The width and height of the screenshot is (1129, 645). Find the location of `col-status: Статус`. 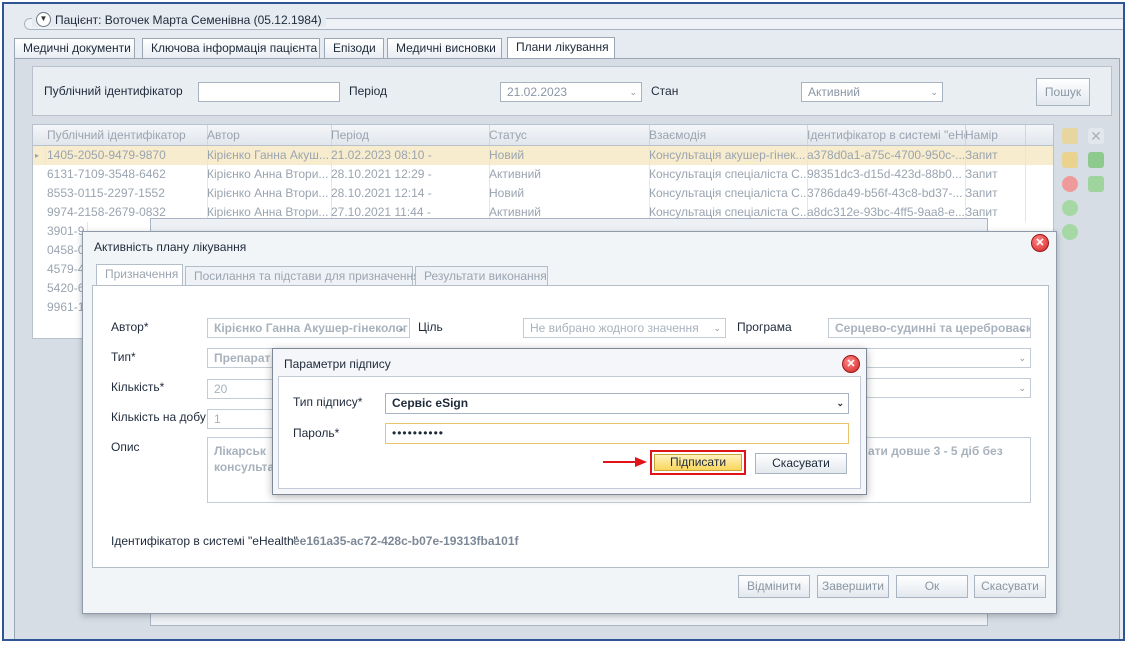

col-status: Статус is located at coordinates (567, 135).